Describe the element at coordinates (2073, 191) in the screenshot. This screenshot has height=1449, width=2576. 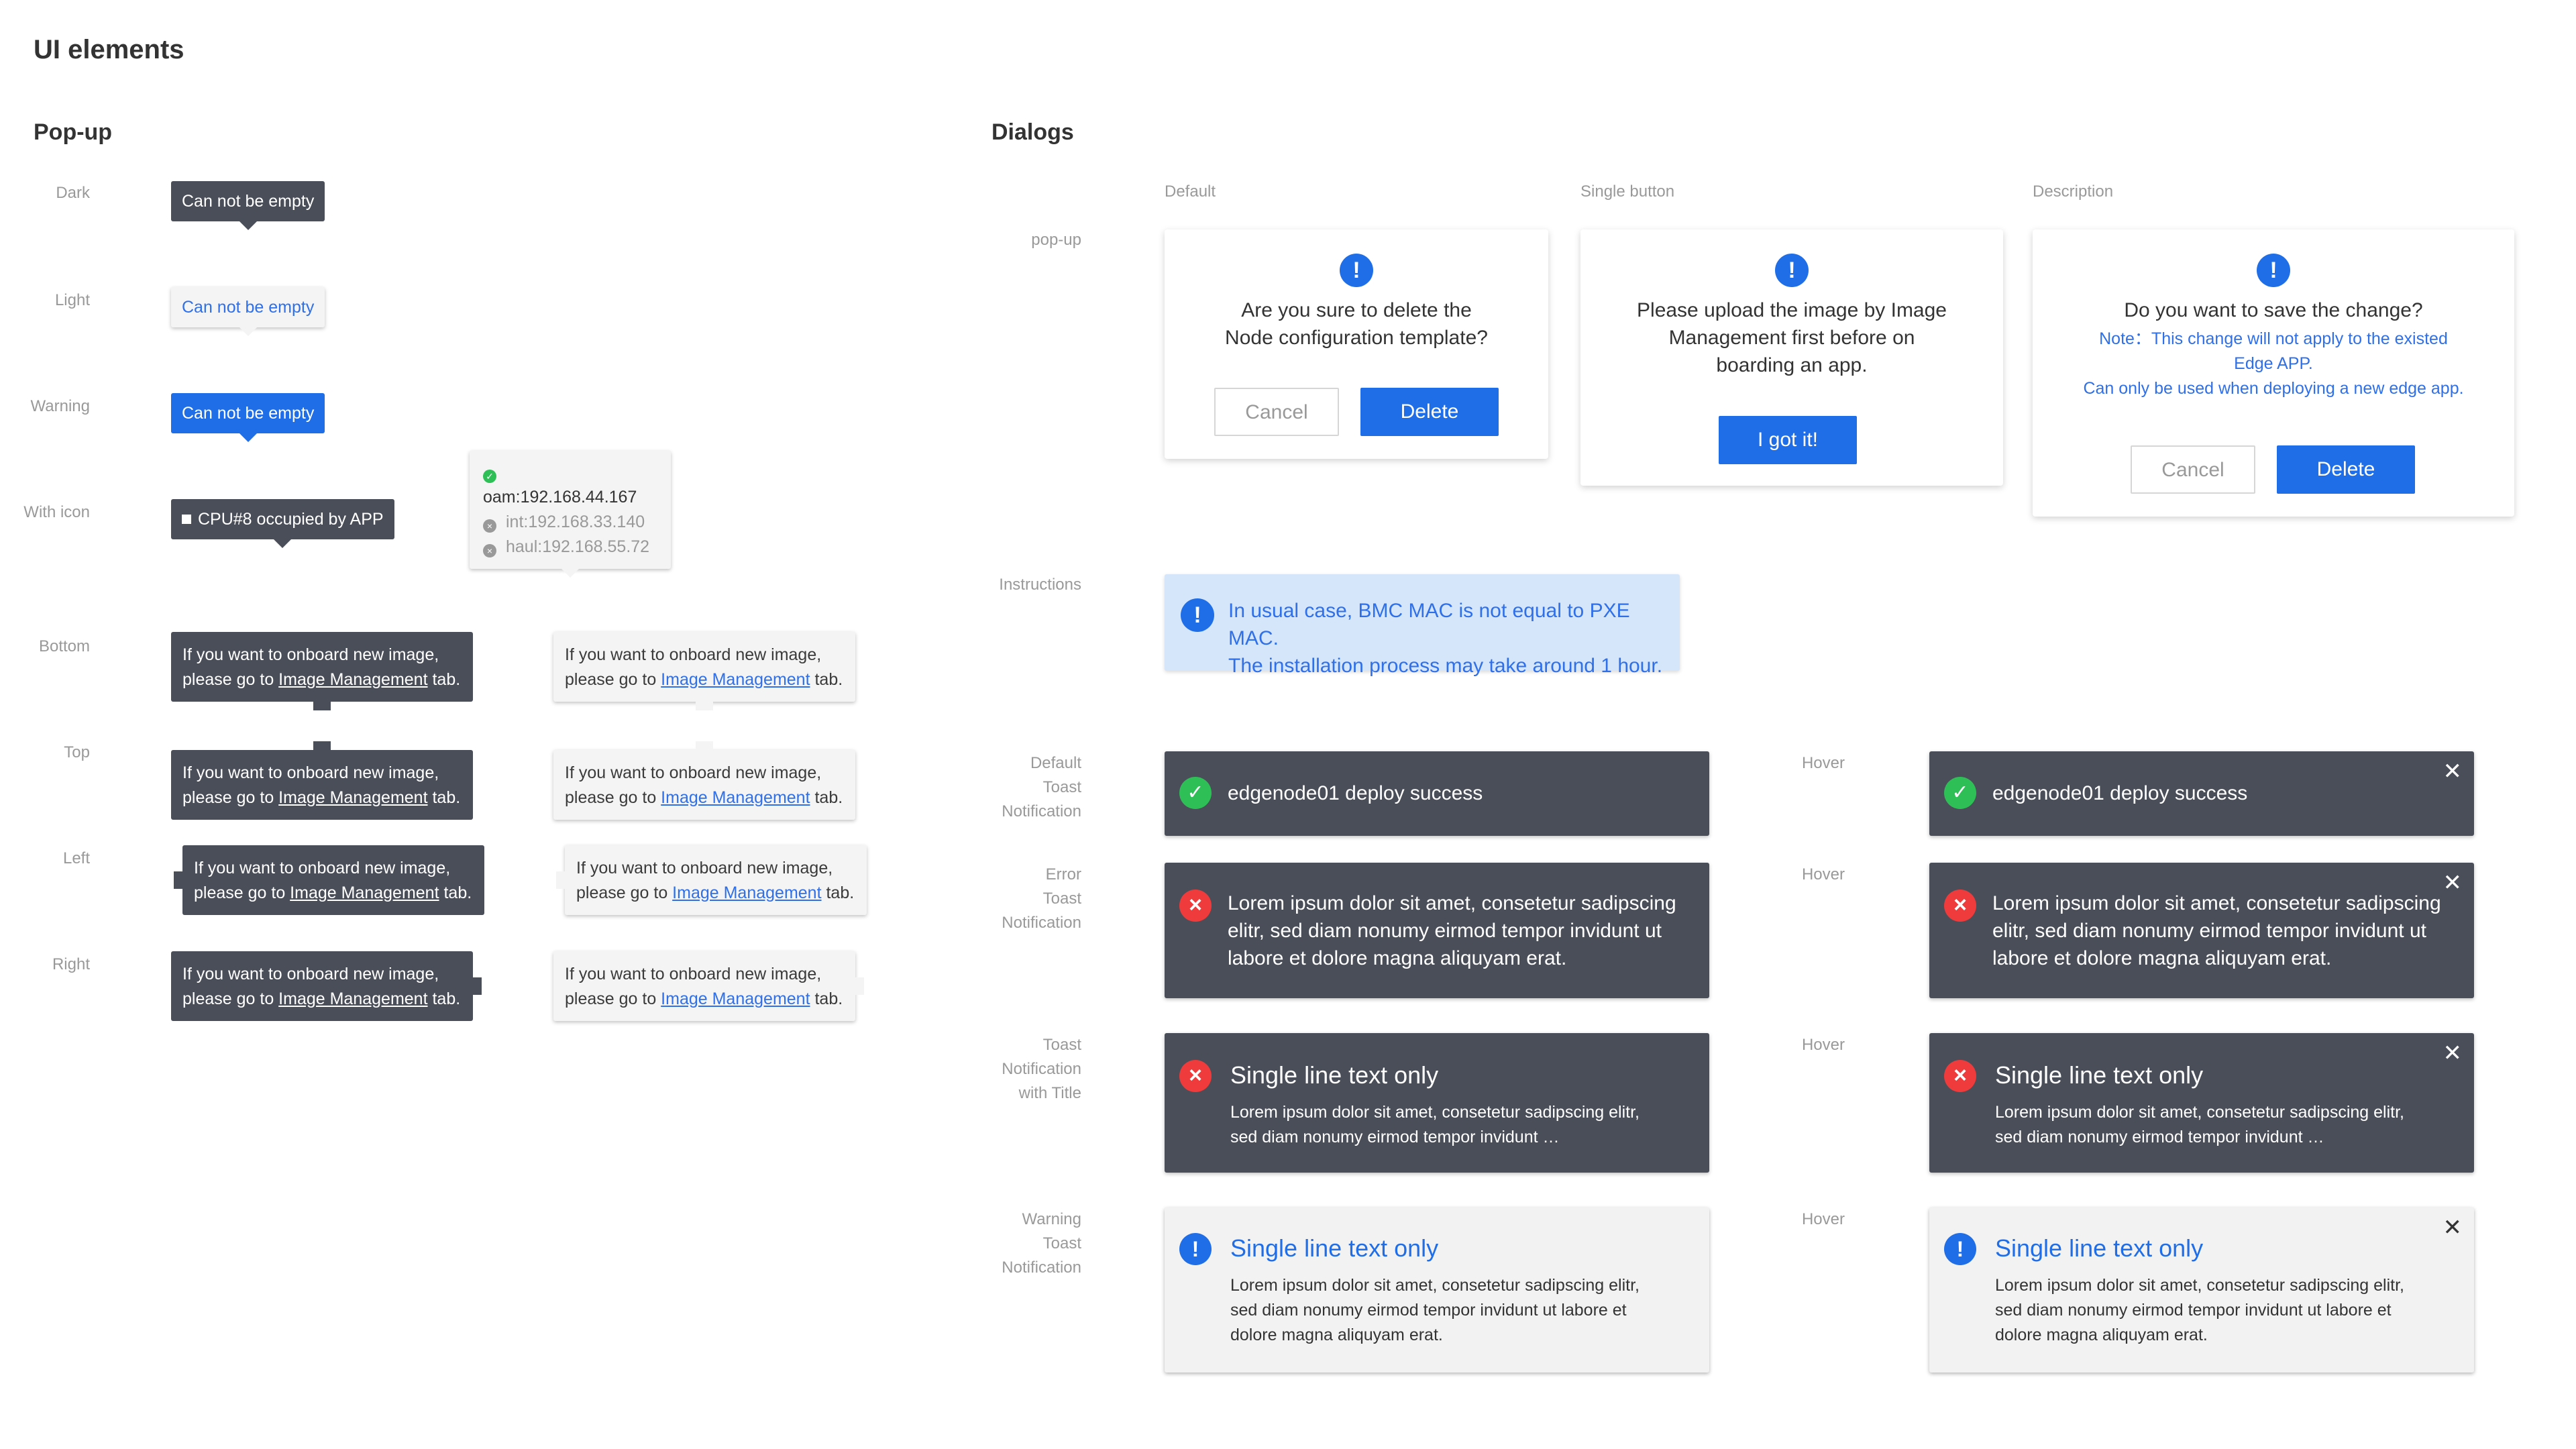
I see `col-label-description: Description` at that location.